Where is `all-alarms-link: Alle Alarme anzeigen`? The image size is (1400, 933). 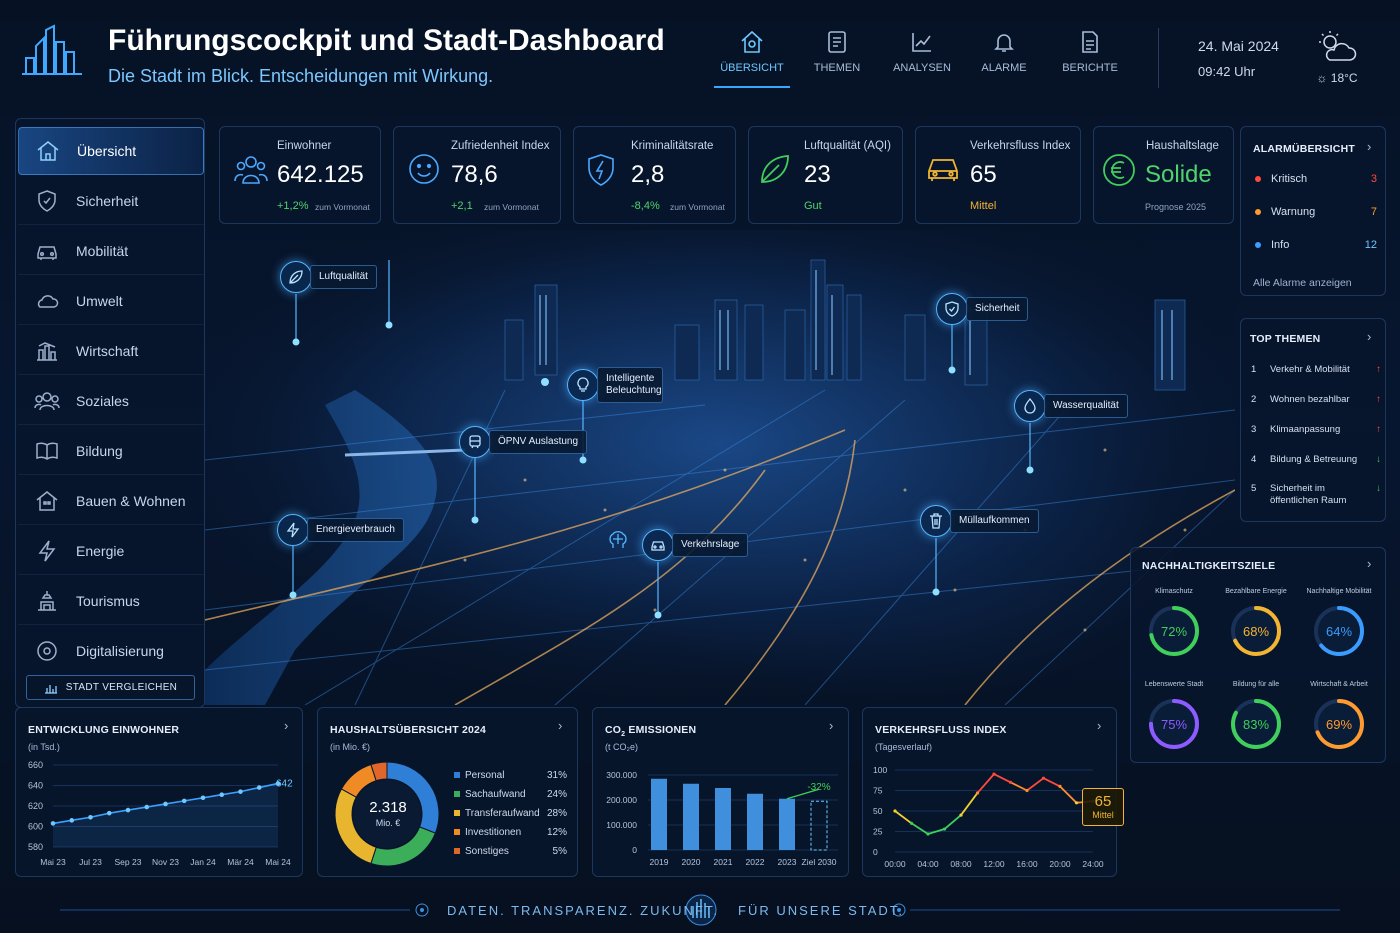 all-alarms-link: Alle Alarme anzeigen is located at coordinates (1302, 283).